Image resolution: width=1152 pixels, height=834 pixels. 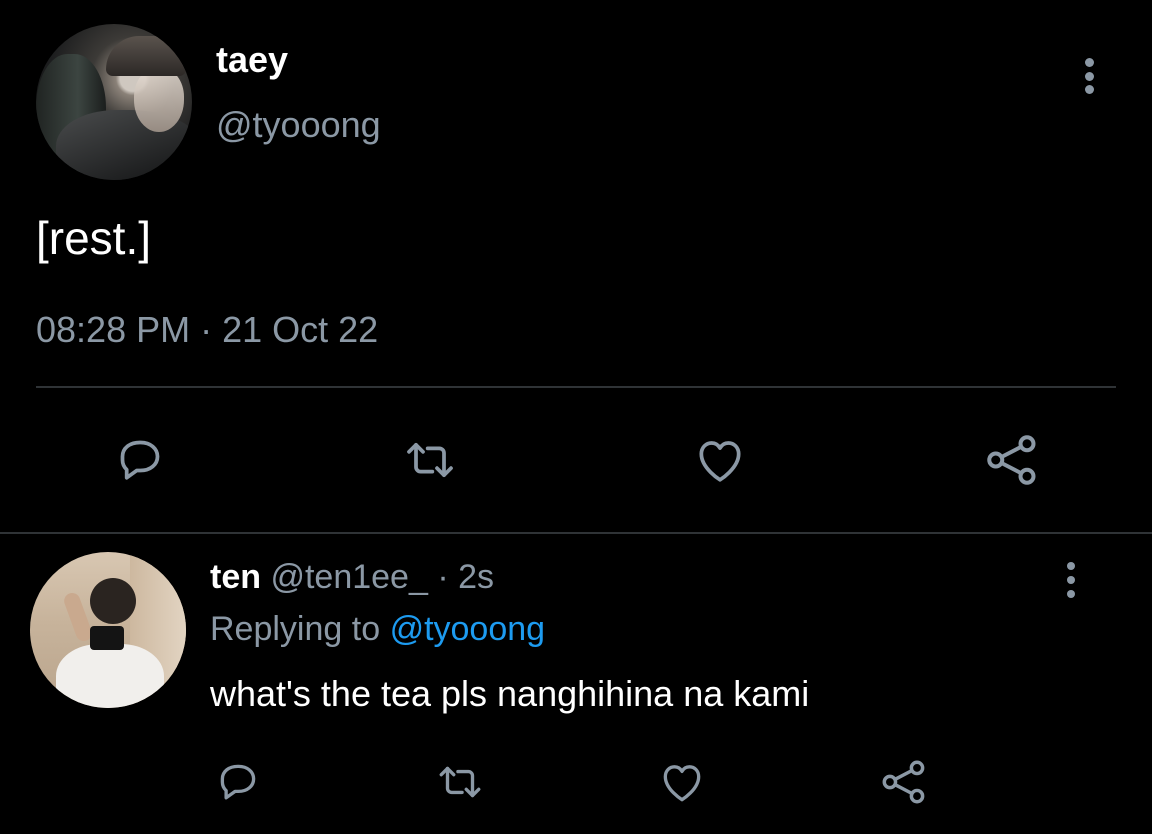 I want to click on replying-to: Replying to @tyooong, so click(x=377, y=629).